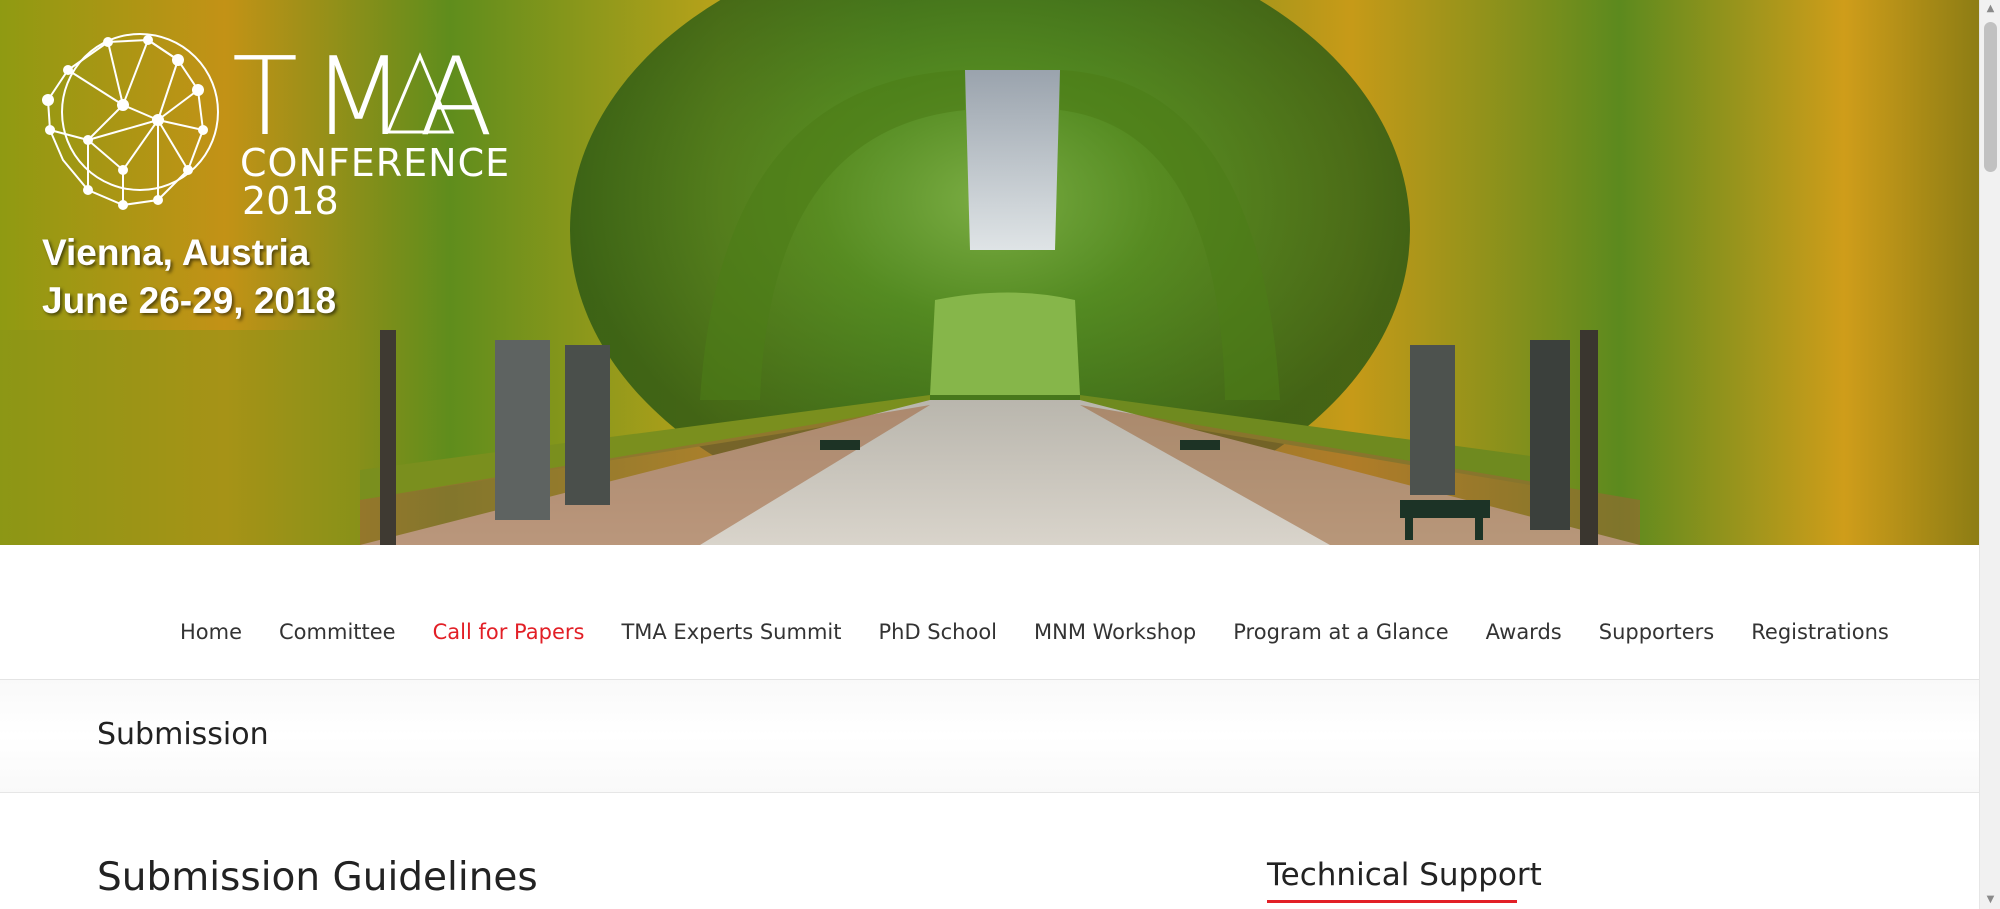  I want to click on sidebar-heading: Technical Support, so click(1404, 875).